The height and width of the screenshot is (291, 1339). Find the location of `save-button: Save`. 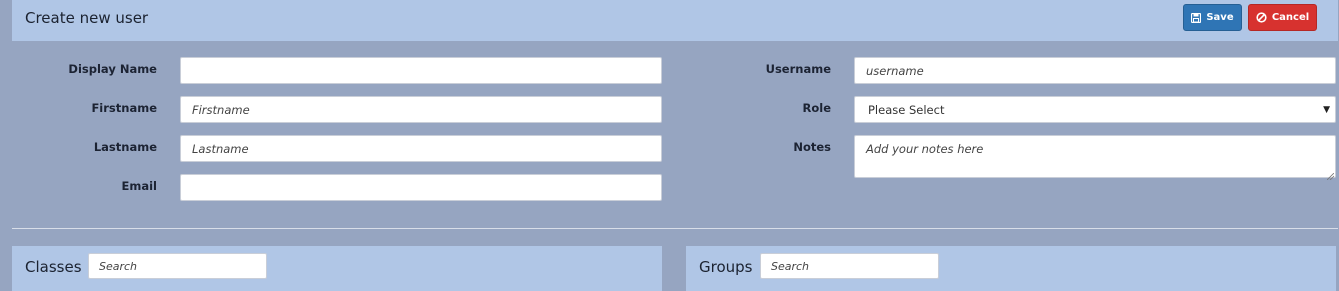

save-button: Save is located at coordinates (1212, 17).